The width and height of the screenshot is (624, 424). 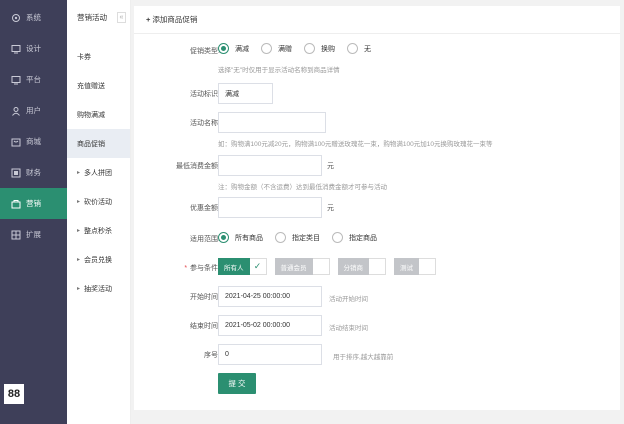 What do you see at coordinates (33, 17) in the screenshot?
I see `nav-item-system: 系统` at bounding box center [33, 17].